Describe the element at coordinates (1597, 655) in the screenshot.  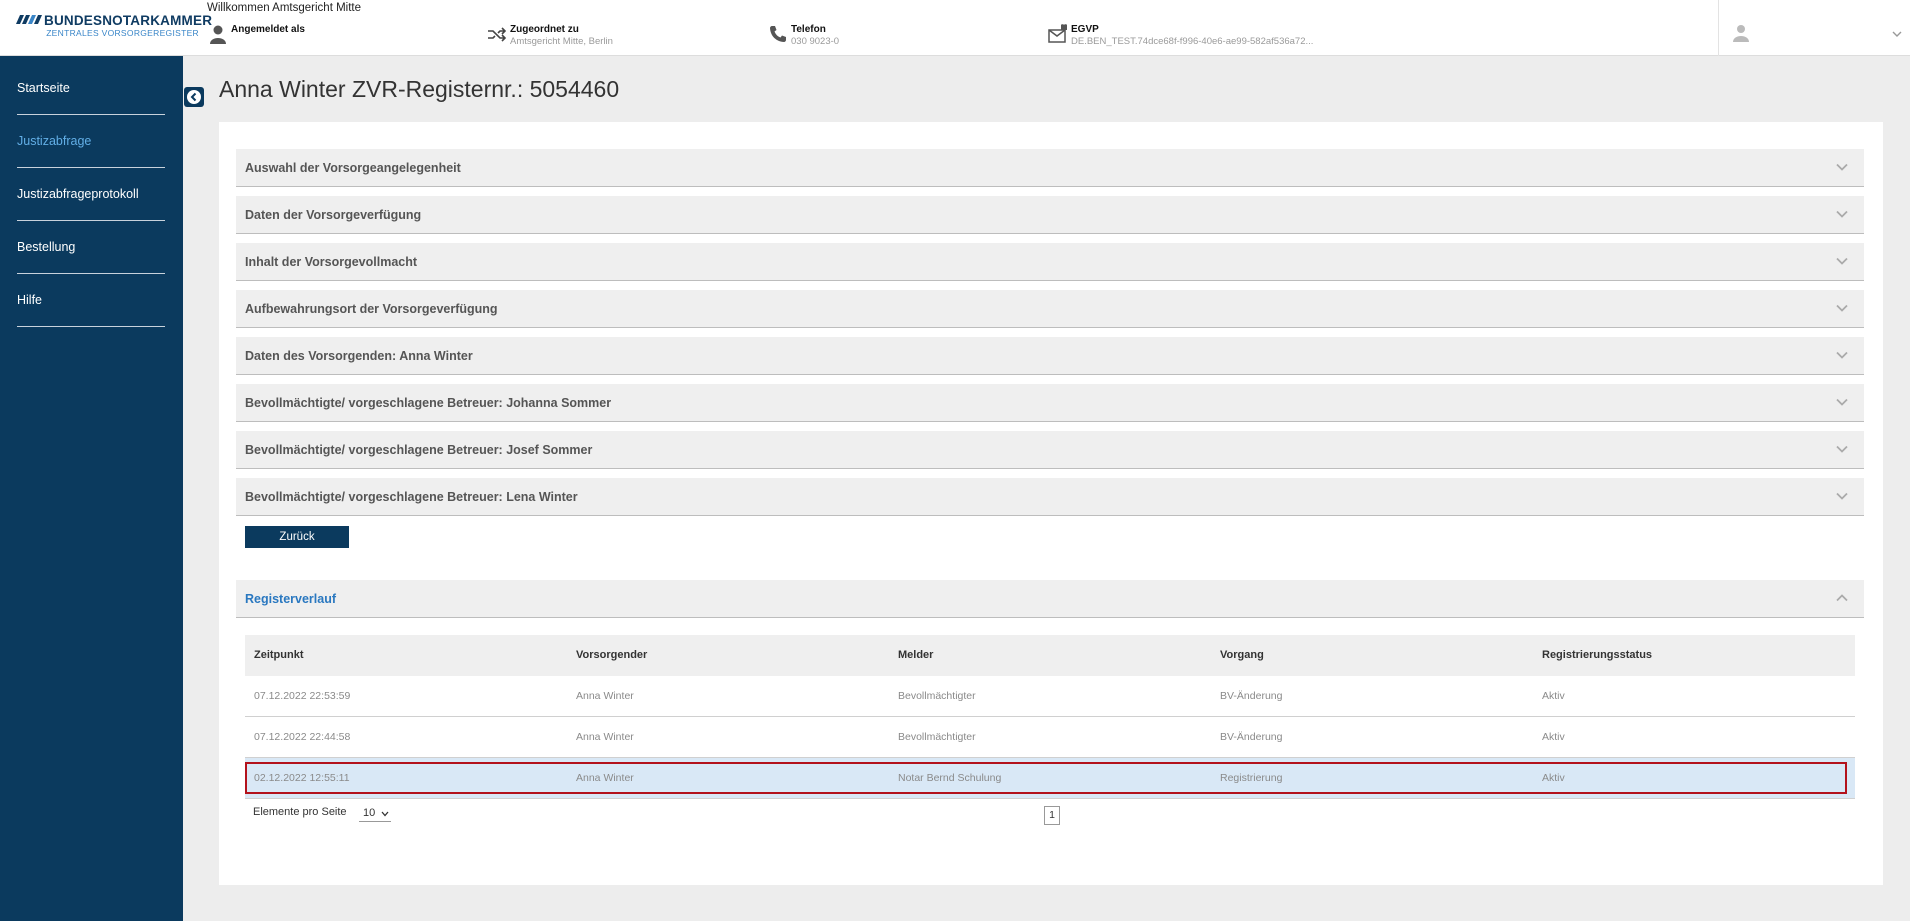
I see `column-header-registrierungsstatus: Registrierungsstatus` at that location.